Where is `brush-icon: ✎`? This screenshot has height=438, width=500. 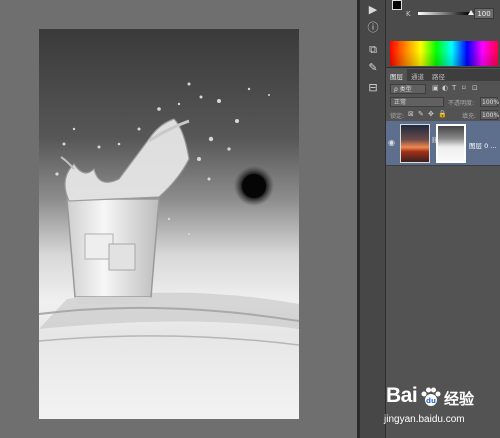
brush-icon: ✎ is located at coordinates (373, 68).